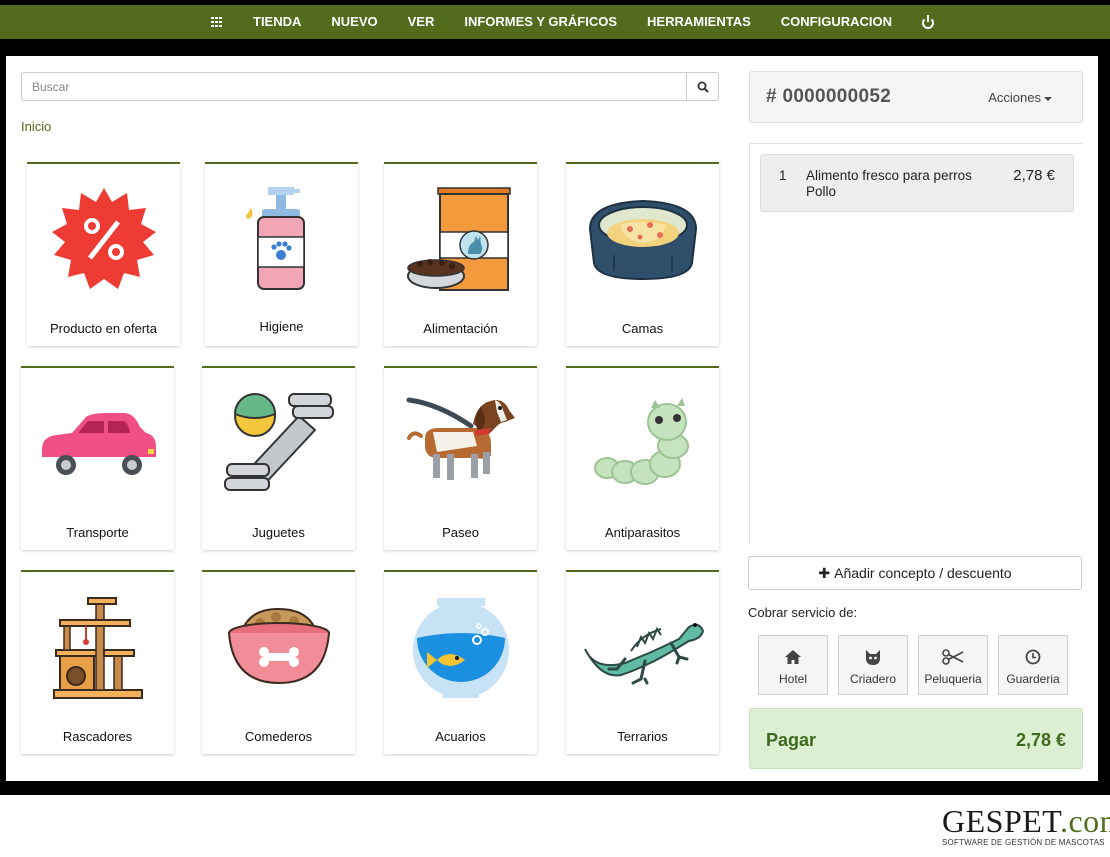  Describe the element at coordinates (792, 679) in the screenshot. I see `service-label: Hotel` at that location.